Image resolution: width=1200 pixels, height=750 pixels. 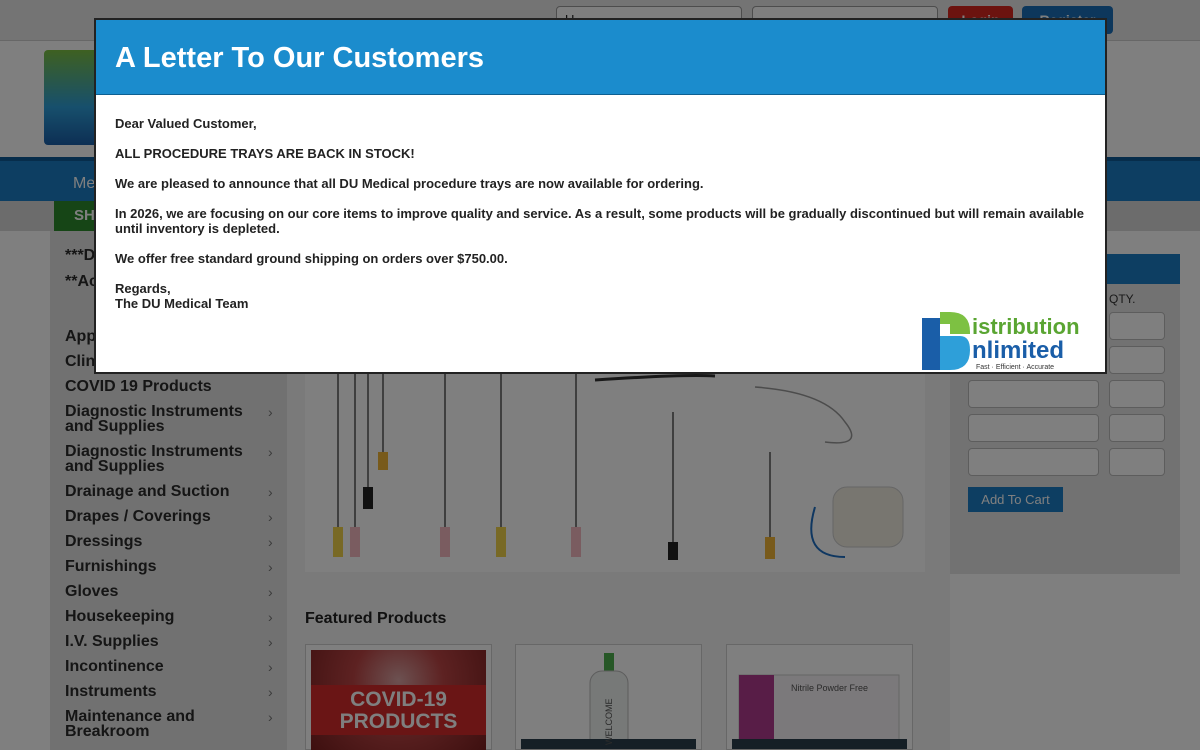 I want to click on letter-announcement: ALL PROCEDURE TRAYS ARE BACK IN STOCK!, so click(x=265, y=153).